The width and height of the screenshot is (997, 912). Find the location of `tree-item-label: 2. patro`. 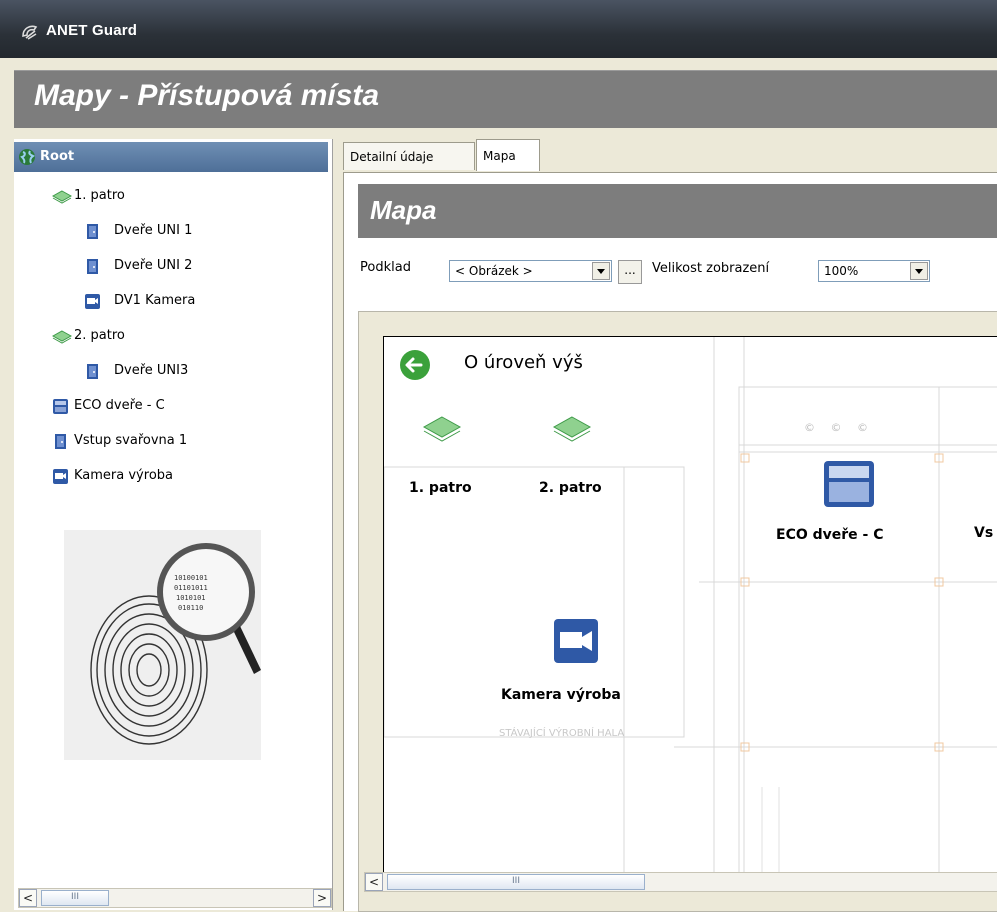

tree-item-label: 2. patro is located at coordinates (99, 335).